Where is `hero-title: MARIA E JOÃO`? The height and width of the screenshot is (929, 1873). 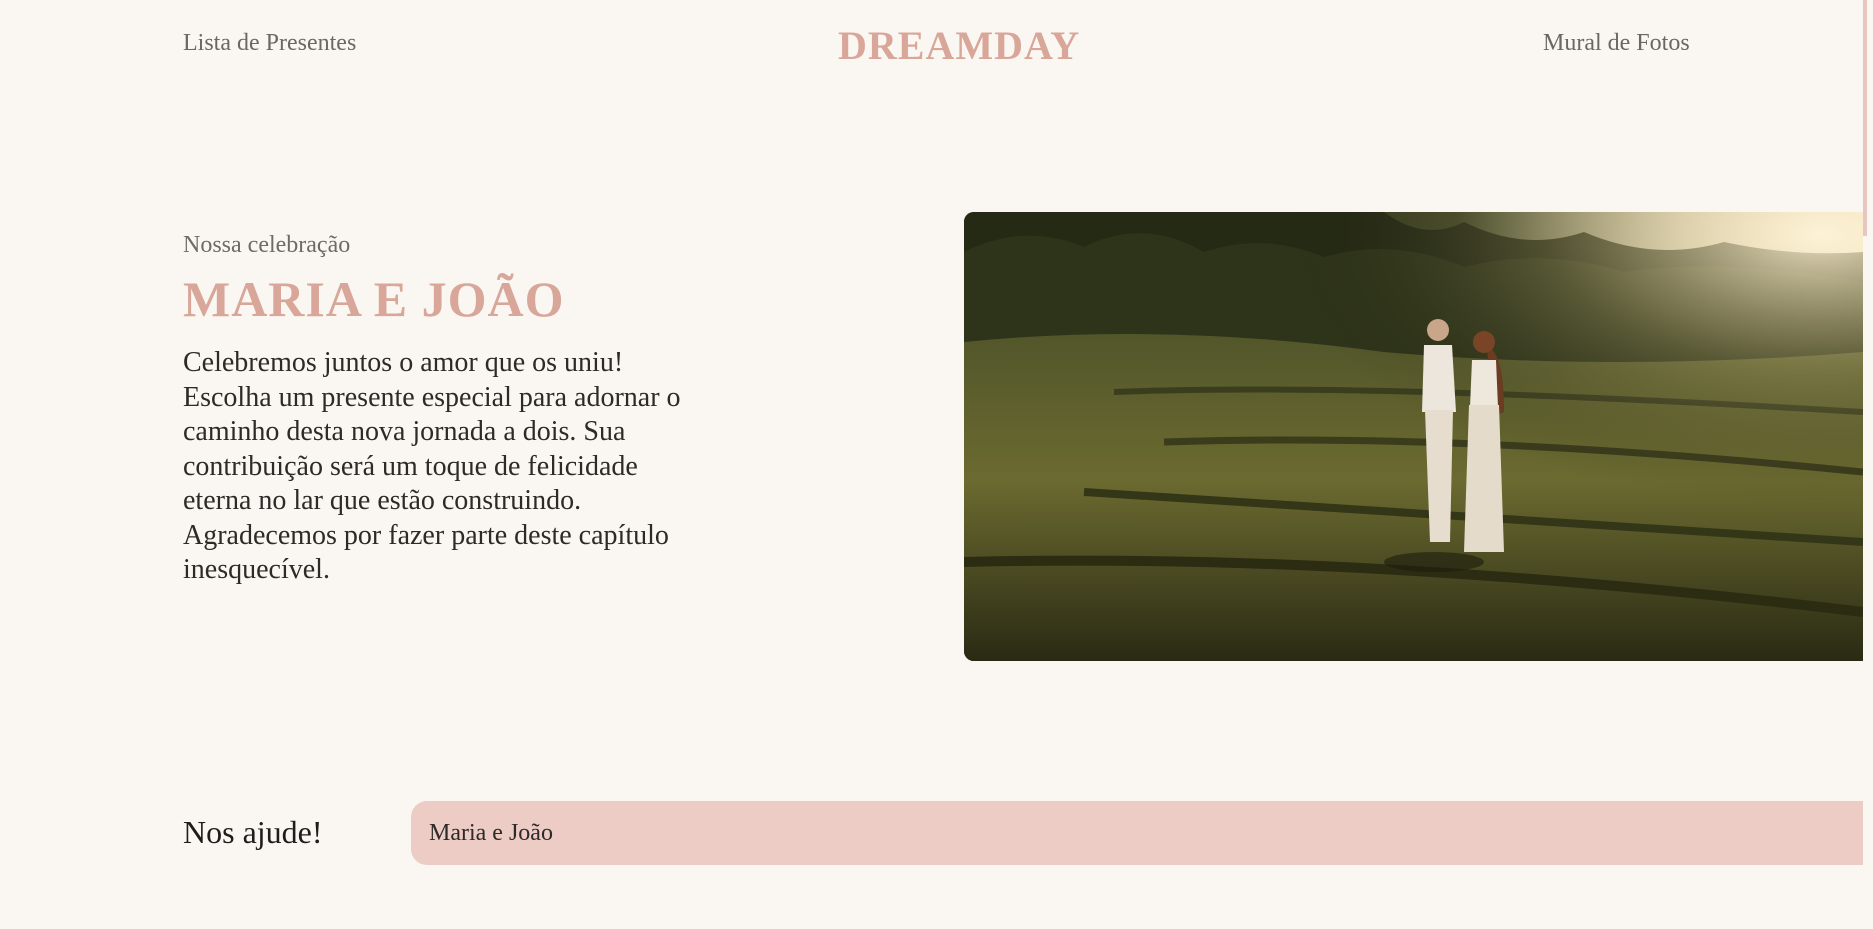 hero-title: MARIA E JOÃO is located at coordinates (374, 299).